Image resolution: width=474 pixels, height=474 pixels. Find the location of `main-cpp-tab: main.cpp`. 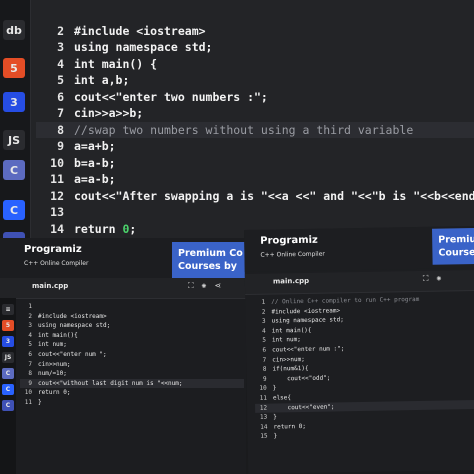

main-cpp-tab: main.cpp is located at coordinates (50, 286).